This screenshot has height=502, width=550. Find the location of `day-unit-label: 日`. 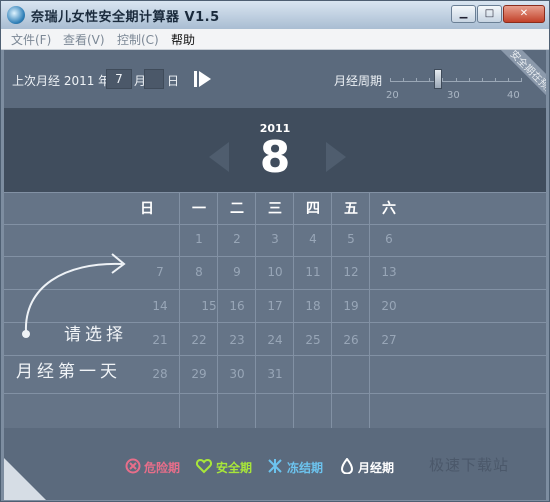

day-unit-label: 日 is located at coordinates (173, 81).